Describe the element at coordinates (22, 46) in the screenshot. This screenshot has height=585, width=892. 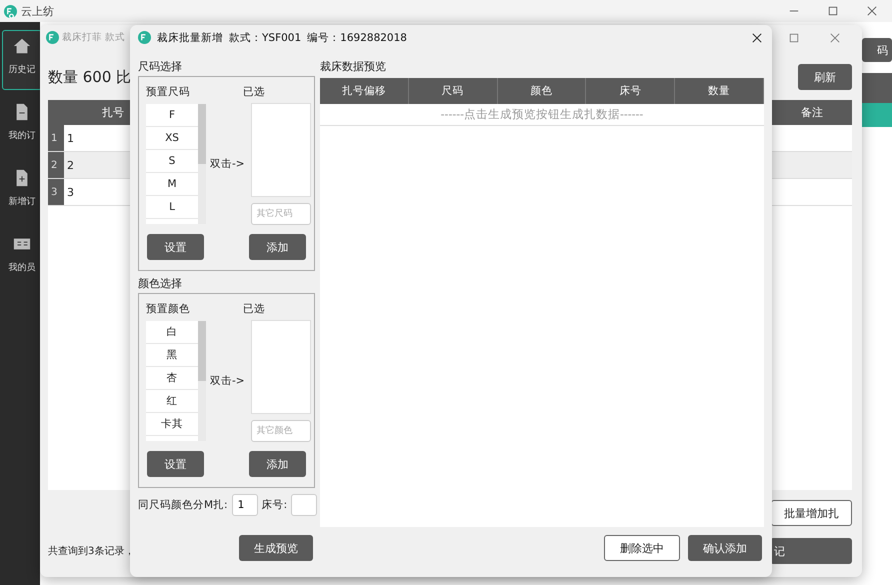
I see `home-icon` at that location.